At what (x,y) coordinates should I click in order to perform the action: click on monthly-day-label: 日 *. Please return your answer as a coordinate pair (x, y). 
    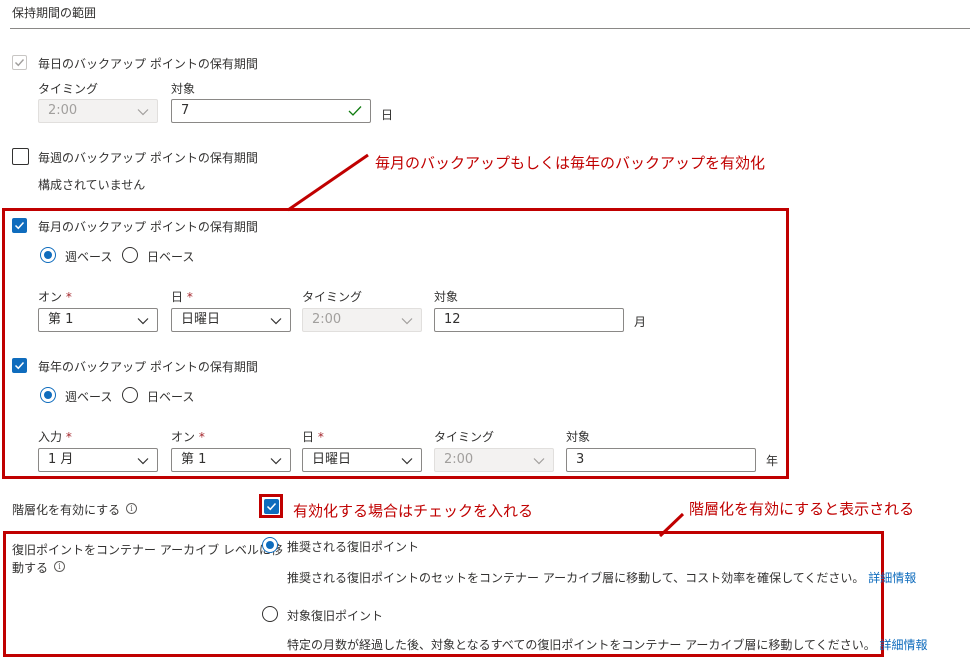
    Looking at the image, I should click on (182, 297).